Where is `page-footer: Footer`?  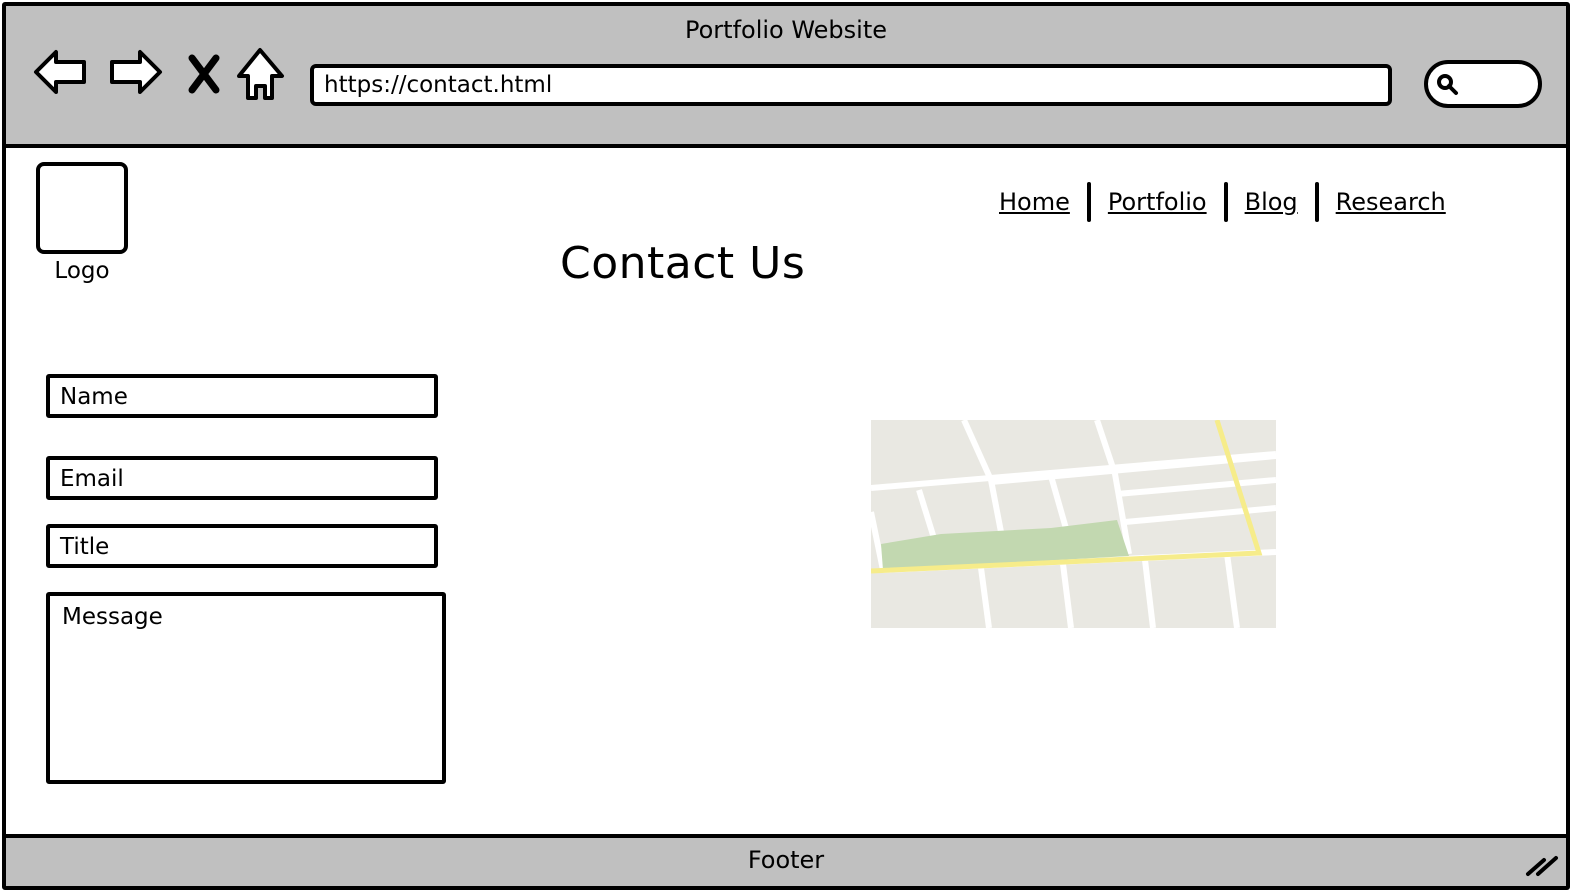
page-footer: Footer is located at coordinates (786, 860).